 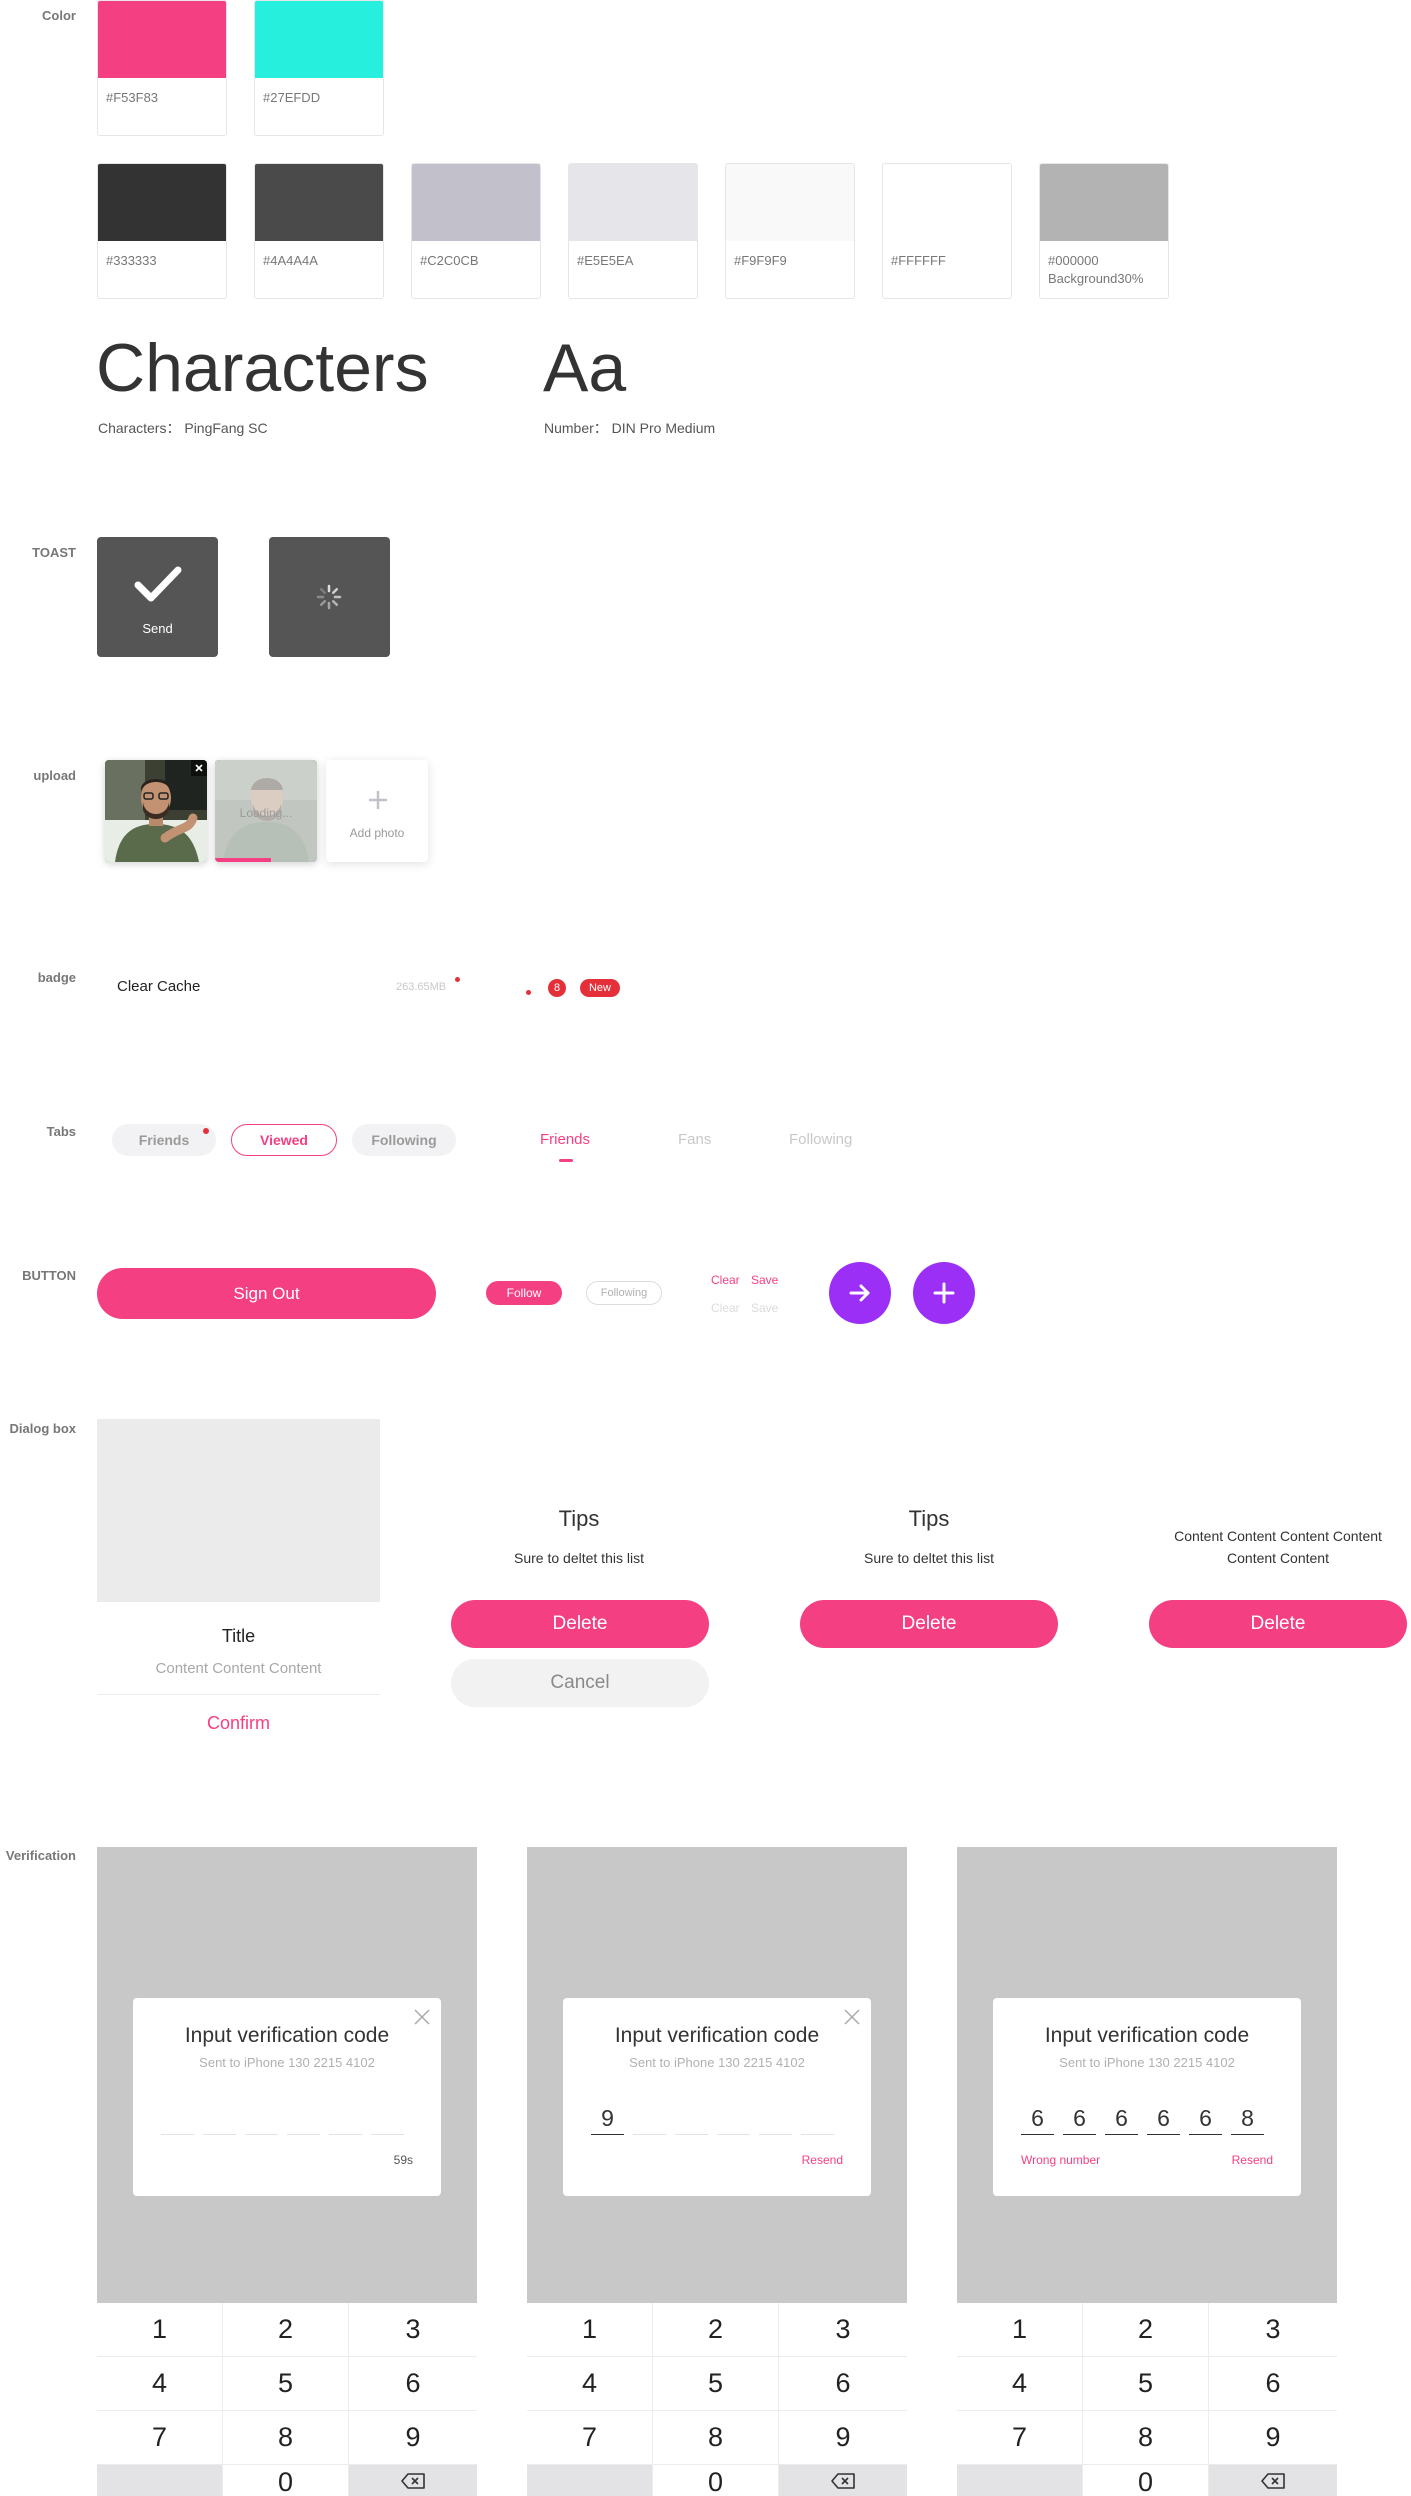 What do you see at coordinates (630, 428) in the screenshot?
I see `number-note: Number： DIN Pro Medium` at bounding box center [630, 428].